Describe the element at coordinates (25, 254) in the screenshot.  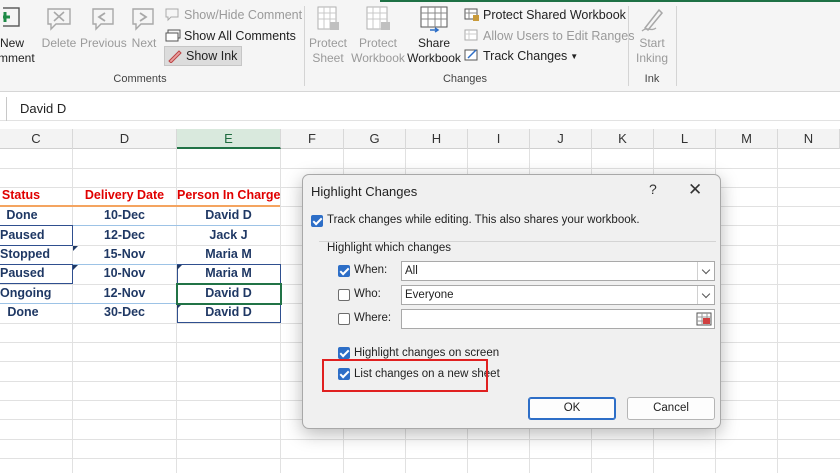
I see `table-cell: Stopped` at that location.